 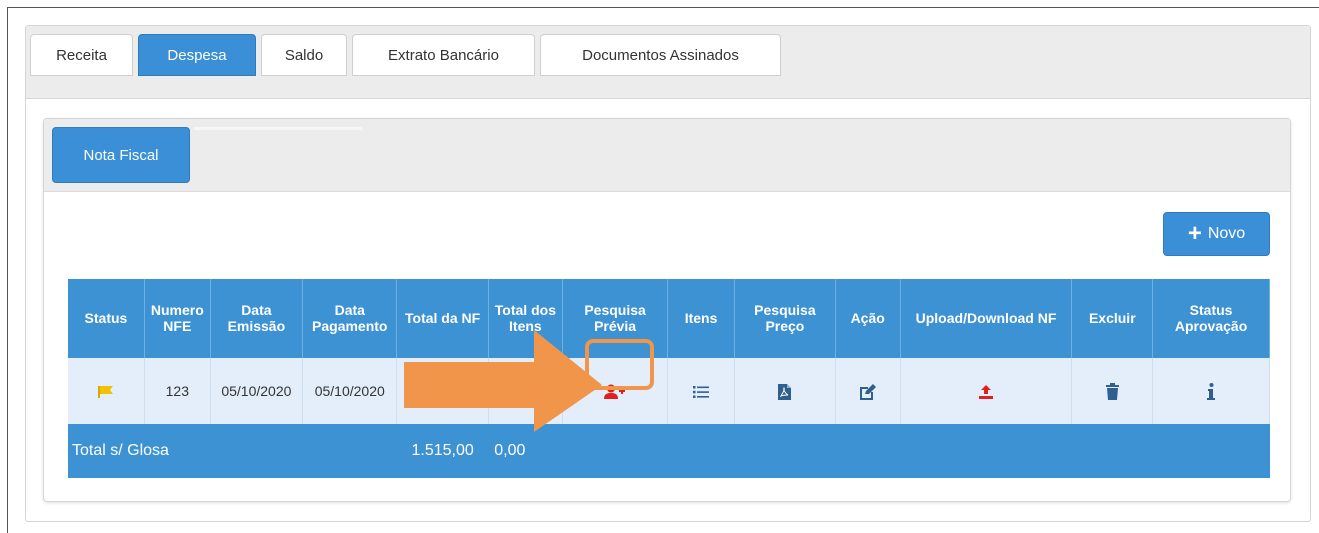 I want to click on numero-nfe-cell: 123, so click(x=177, y=391).